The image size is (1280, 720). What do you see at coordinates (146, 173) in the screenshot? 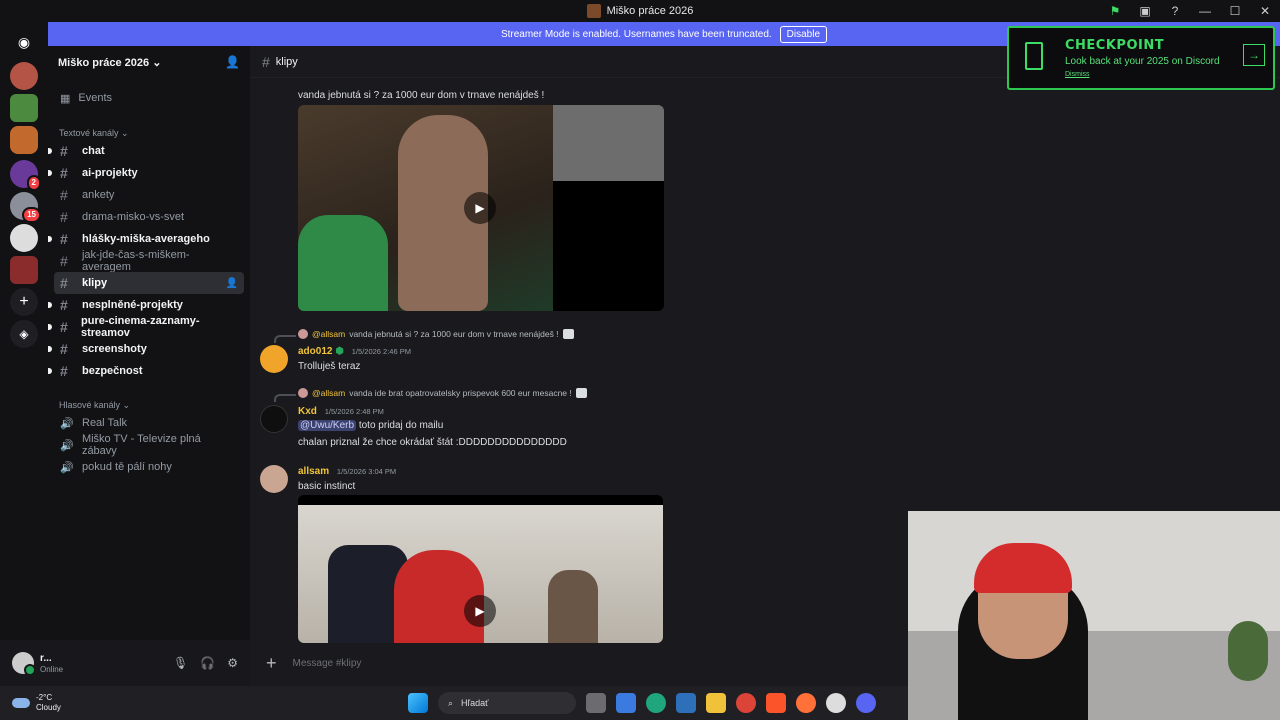
I see `channel-item: # ai-projekty` at bounding box center [146, 173].